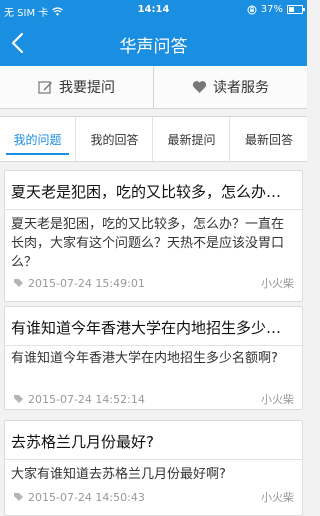  Describe the element at coordinates (45, 87) in the screenshot. I see `edit-icon` at that location.